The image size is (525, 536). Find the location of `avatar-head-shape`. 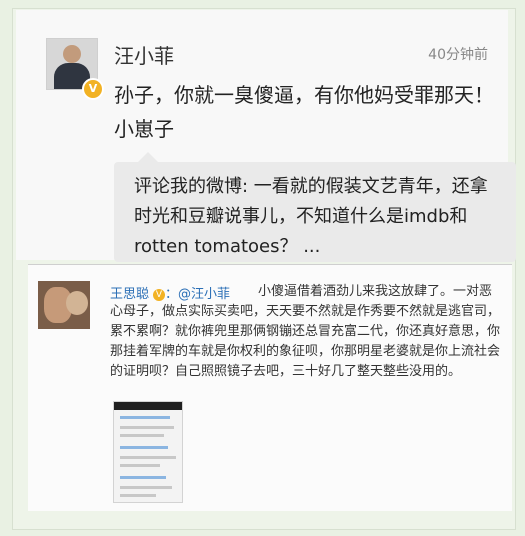

avatar-head-shape is located at coordinates (72, 54).